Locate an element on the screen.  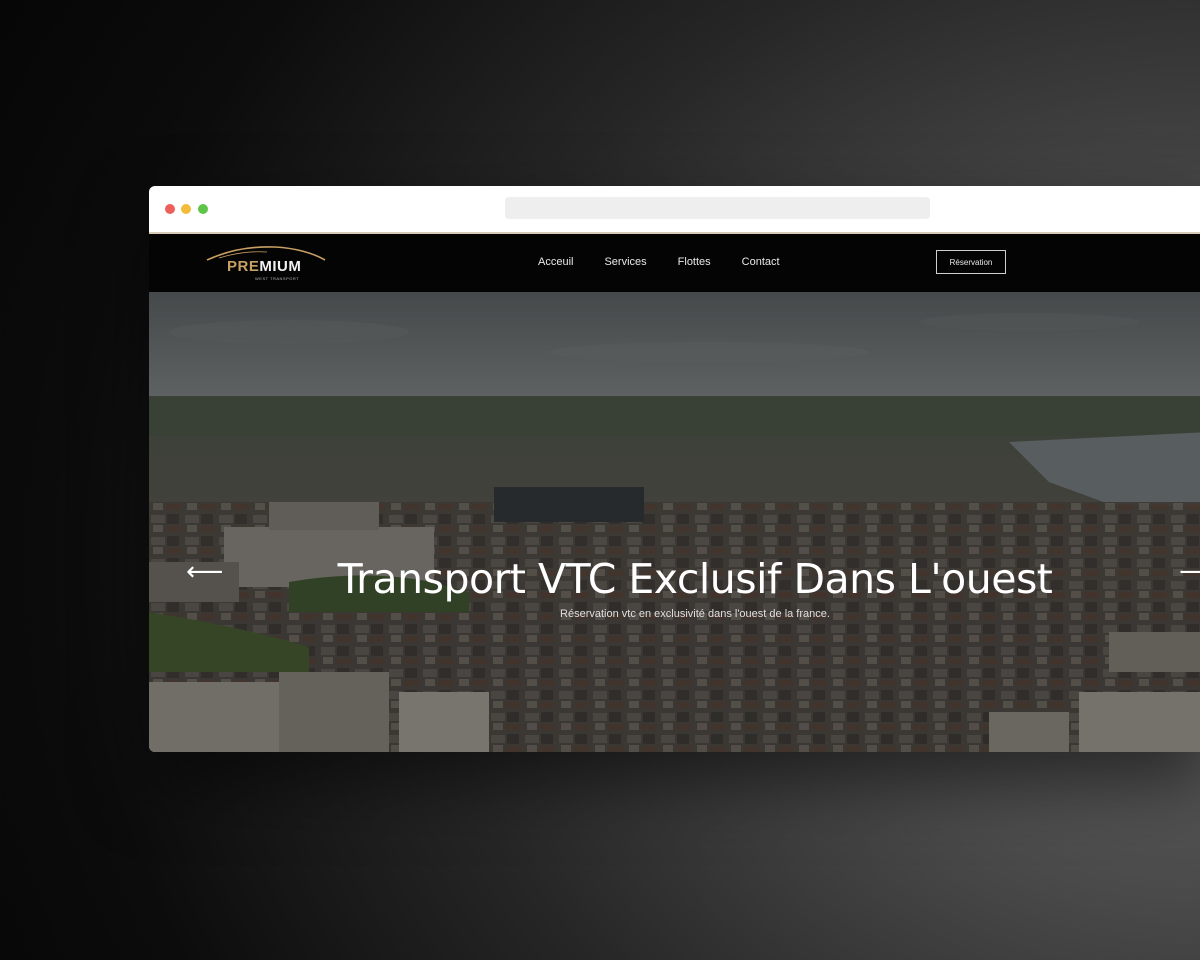
main-nav: Acceuil Services Flottes Contact is located at coordinates (674, 262).